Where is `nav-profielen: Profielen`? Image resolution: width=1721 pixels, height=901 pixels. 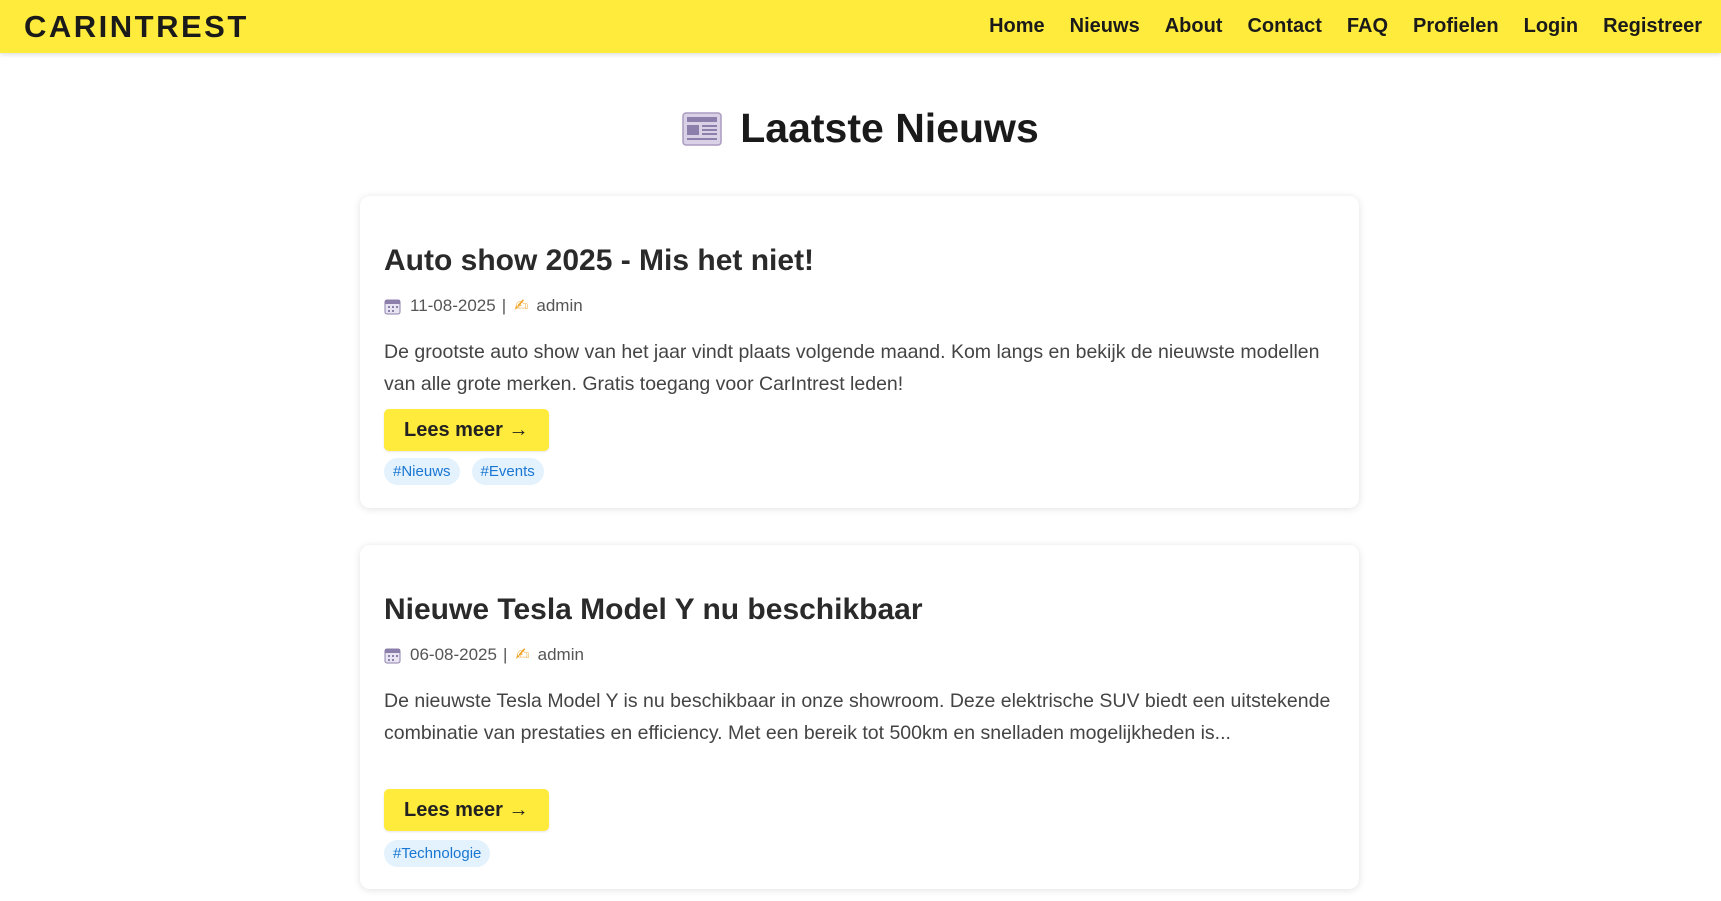
nav-profielen: Profielen is located at coordinates (1456, 26).